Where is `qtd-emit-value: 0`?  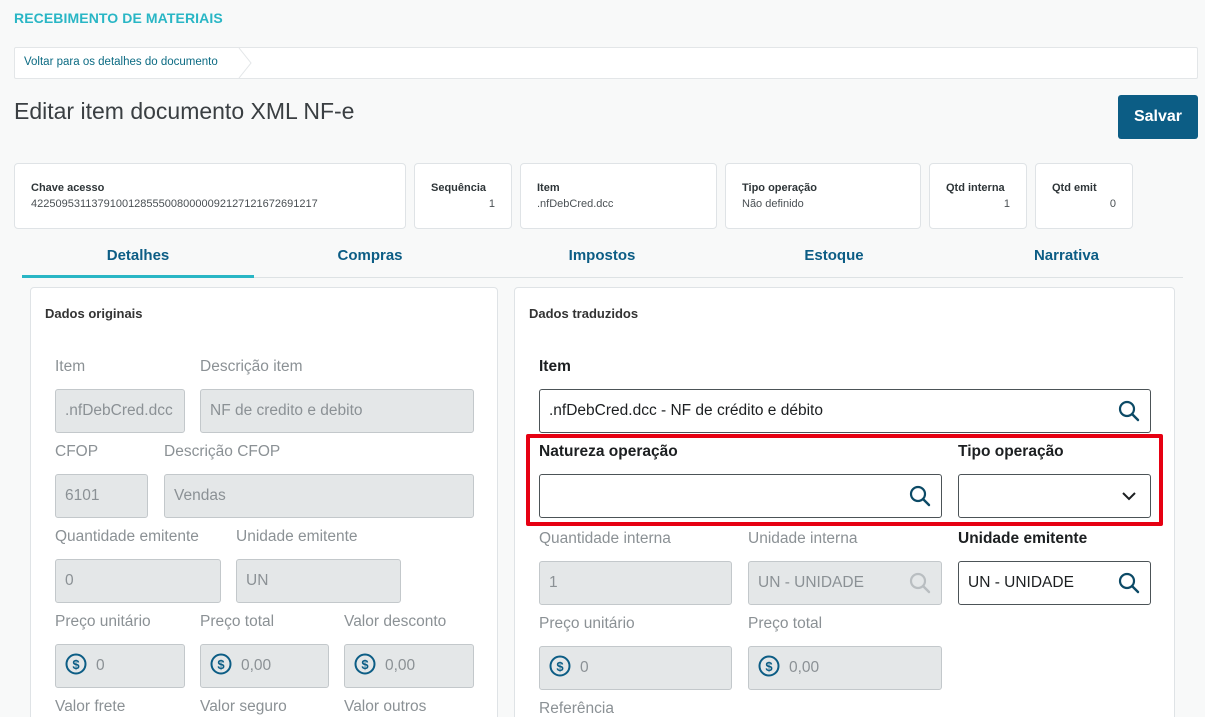
qtd-emit-value: 0 is located at coordinates (1112, 204).